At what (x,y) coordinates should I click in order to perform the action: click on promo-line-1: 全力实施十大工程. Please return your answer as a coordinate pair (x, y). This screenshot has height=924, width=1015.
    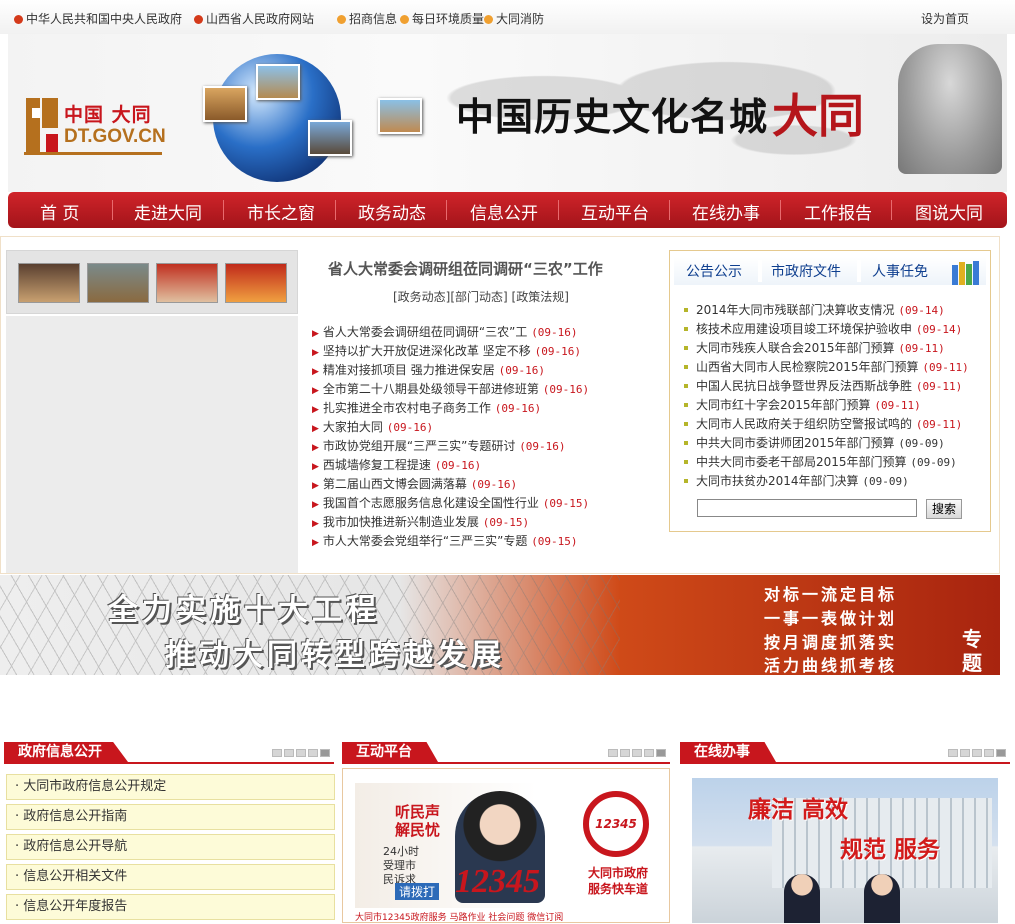
    Looking at the image, I should click on (244, 610).